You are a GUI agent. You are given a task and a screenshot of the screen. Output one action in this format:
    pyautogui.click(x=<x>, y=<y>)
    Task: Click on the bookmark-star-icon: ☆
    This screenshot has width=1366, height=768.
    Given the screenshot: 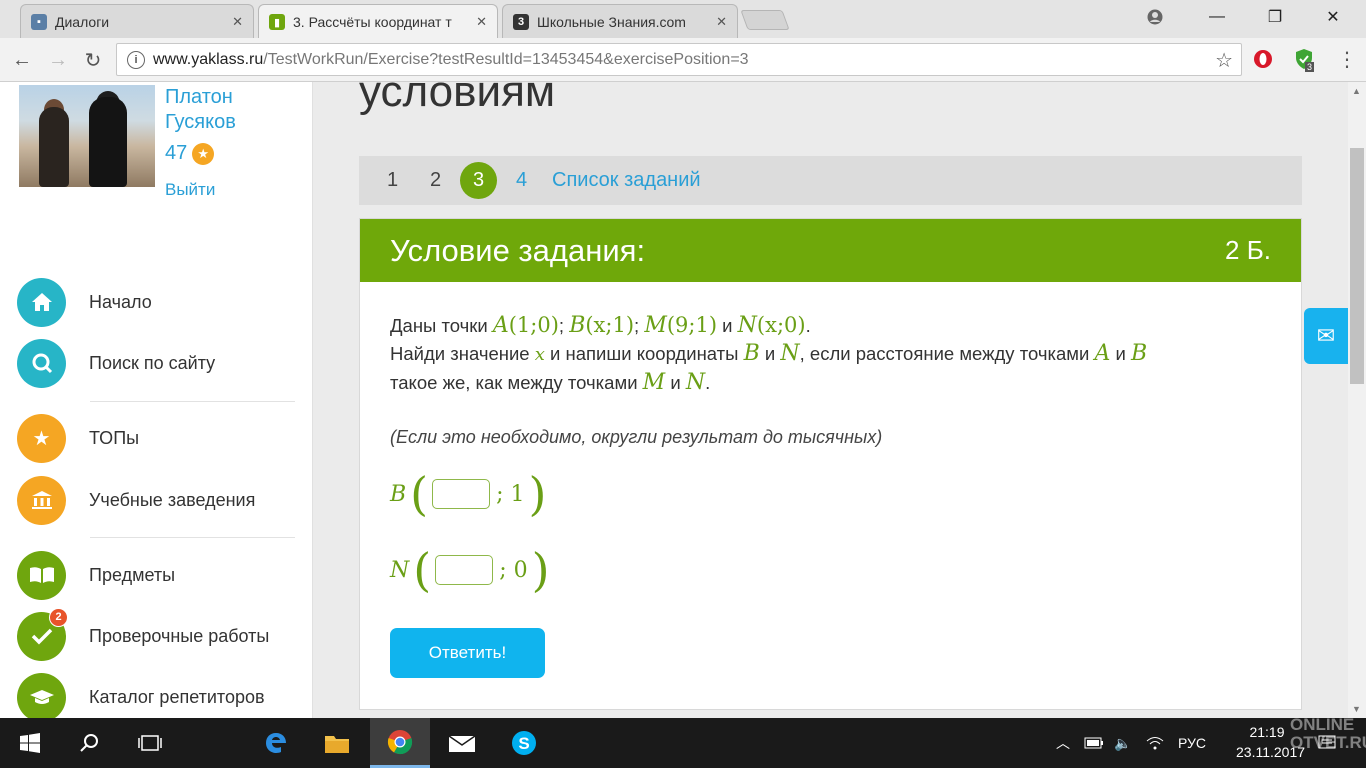 What is the action you would take?
    pyautogui.click(x=1224, y=60)
    